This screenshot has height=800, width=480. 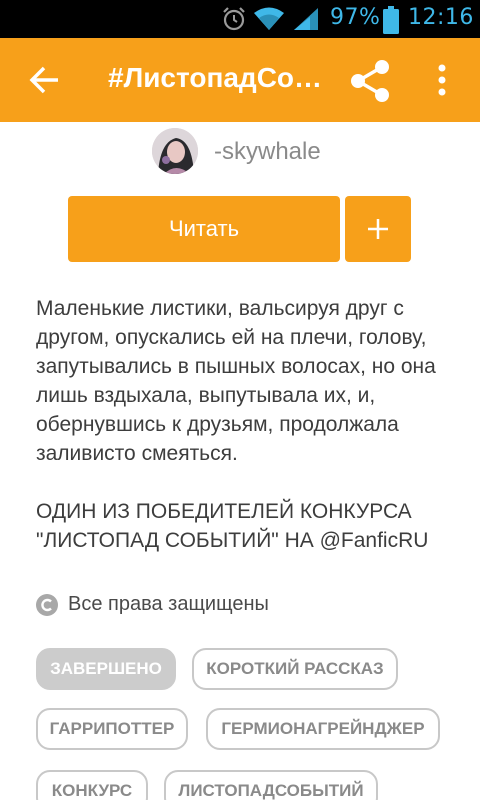 I want to click on clock: 12:16, so click(x=441, y=17).